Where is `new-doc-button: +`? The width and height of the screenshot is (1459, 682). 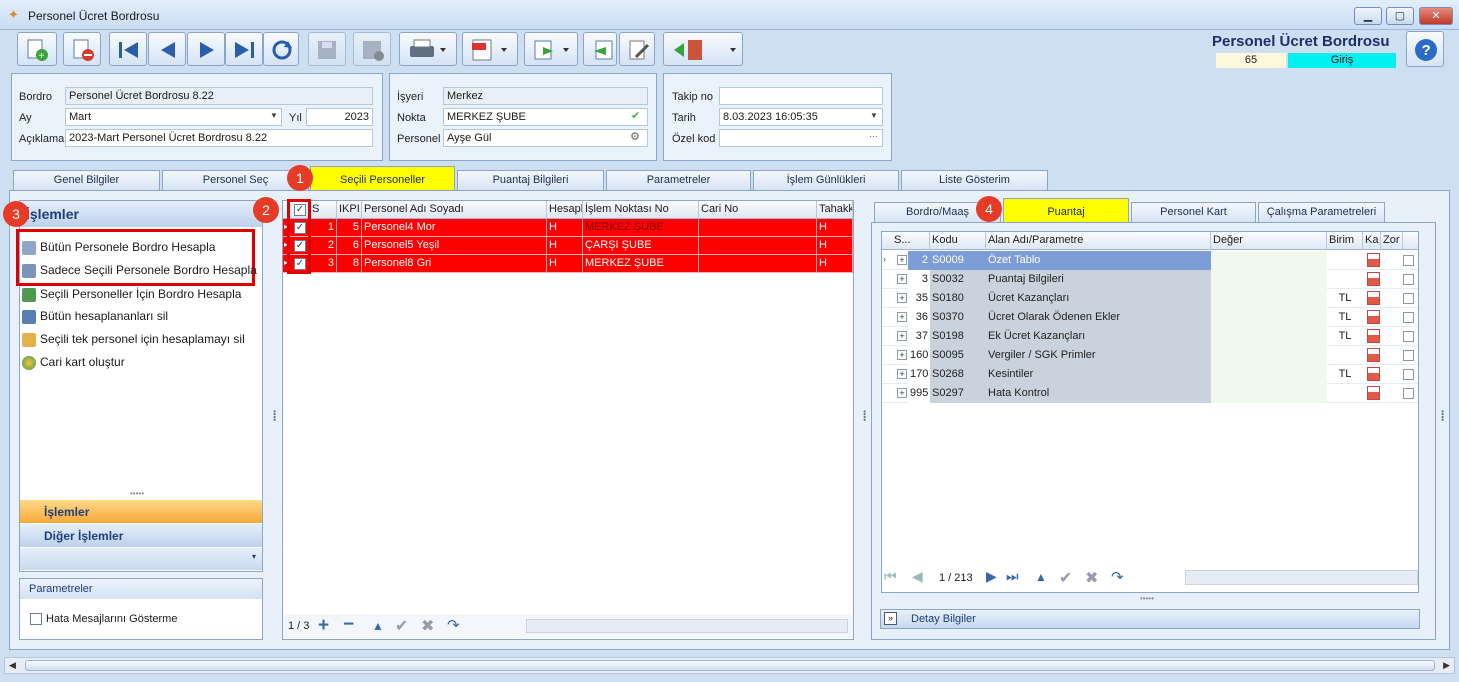
new-doc-button: + is located at coordinates (37, 49).